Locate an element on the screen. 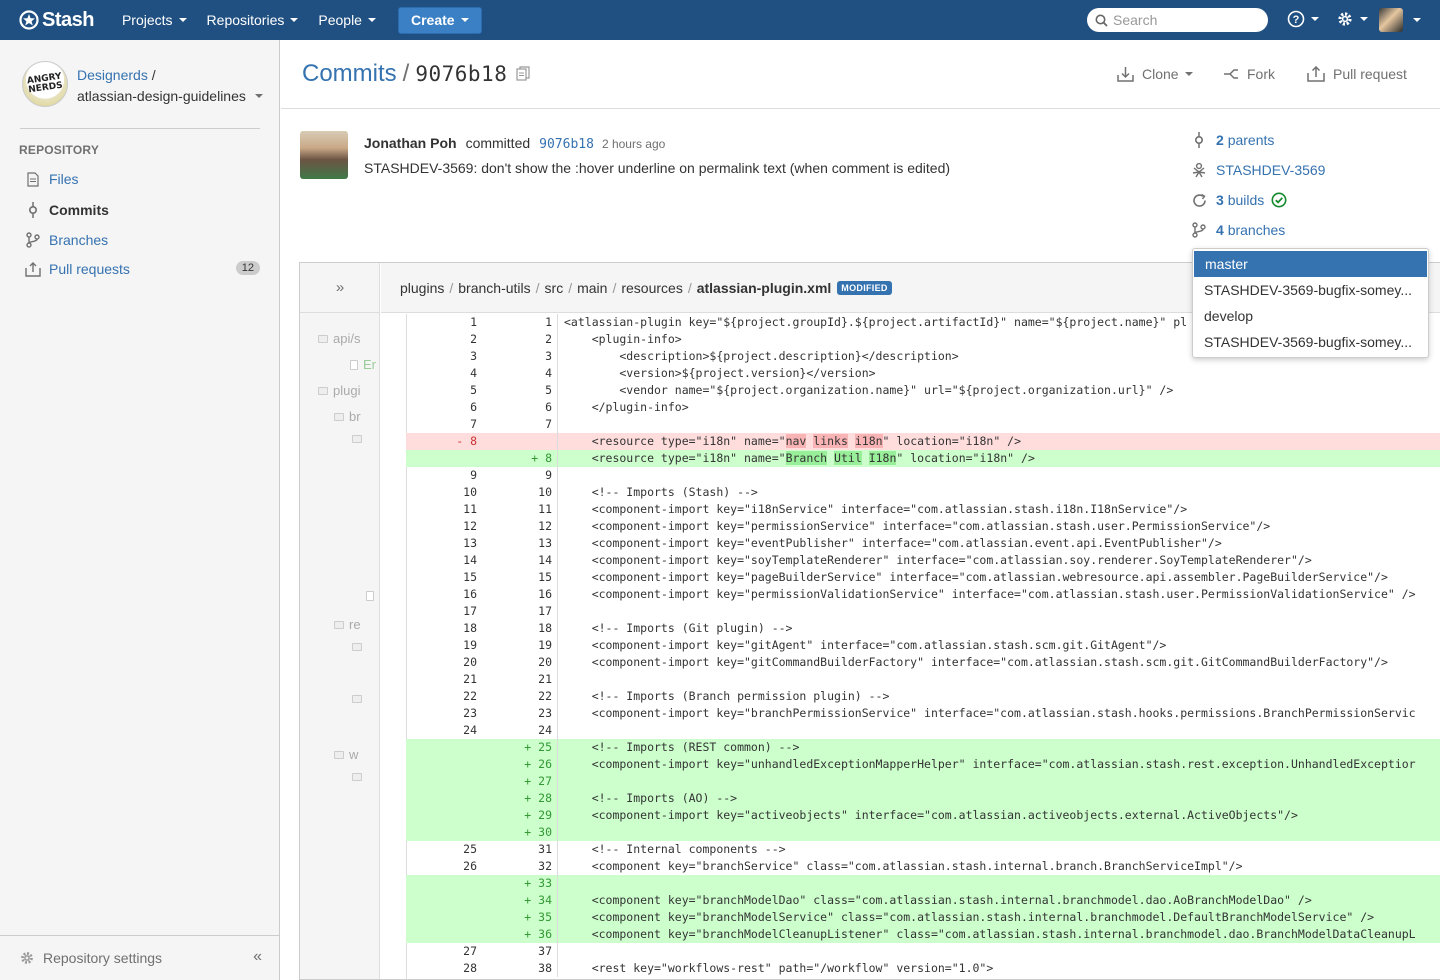 The height and width of the screenshot is (980, 1440). old-line-number: 7 is located at coordinates (441, 424).